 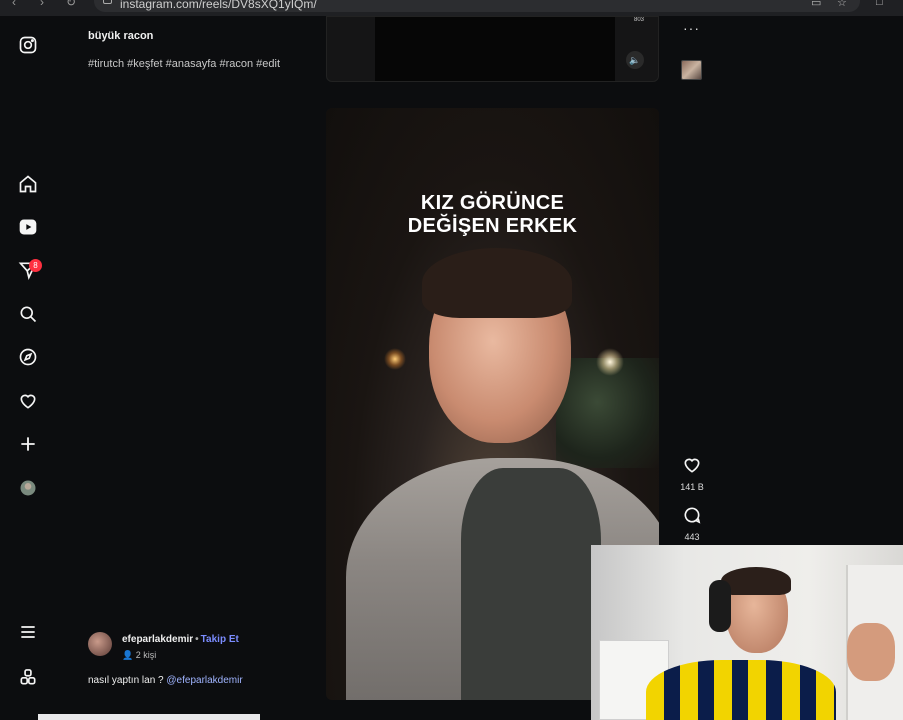 What do you see at coordinates (14, 4) in the screenshot?
I see `back-icon: ‹` at bounding box center [14, 4].